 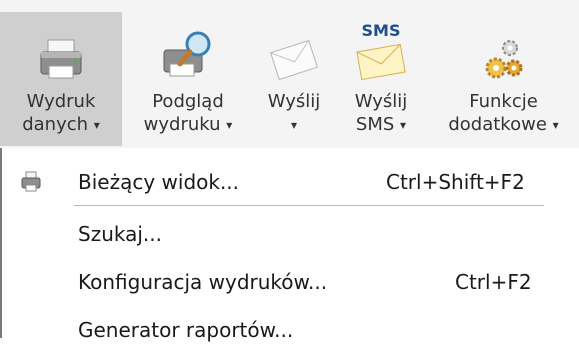 I want to click on sms-envelope-icon: SMS, so click(x=381, y=48).